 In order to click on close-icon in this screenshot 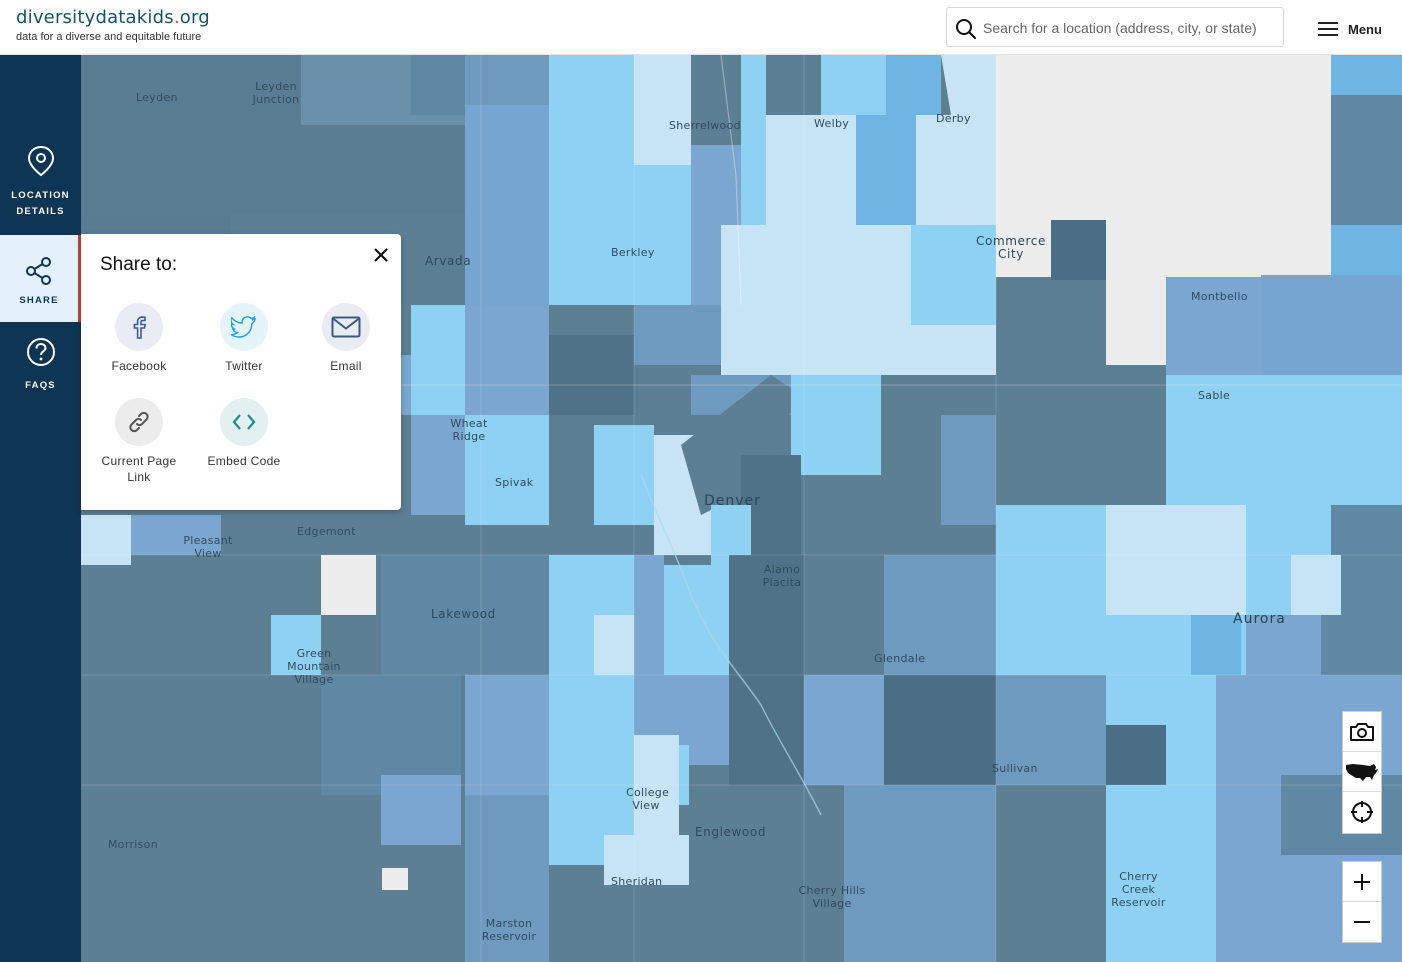, I will do `click(381, 255)`.